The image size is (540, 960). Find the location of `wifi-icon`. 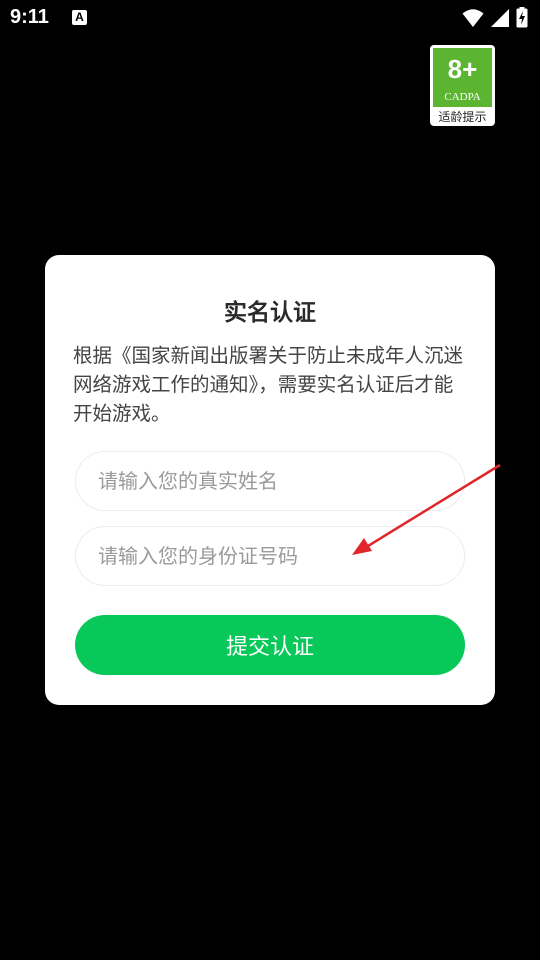

wifi-icon is located at coordinates (473, 17).